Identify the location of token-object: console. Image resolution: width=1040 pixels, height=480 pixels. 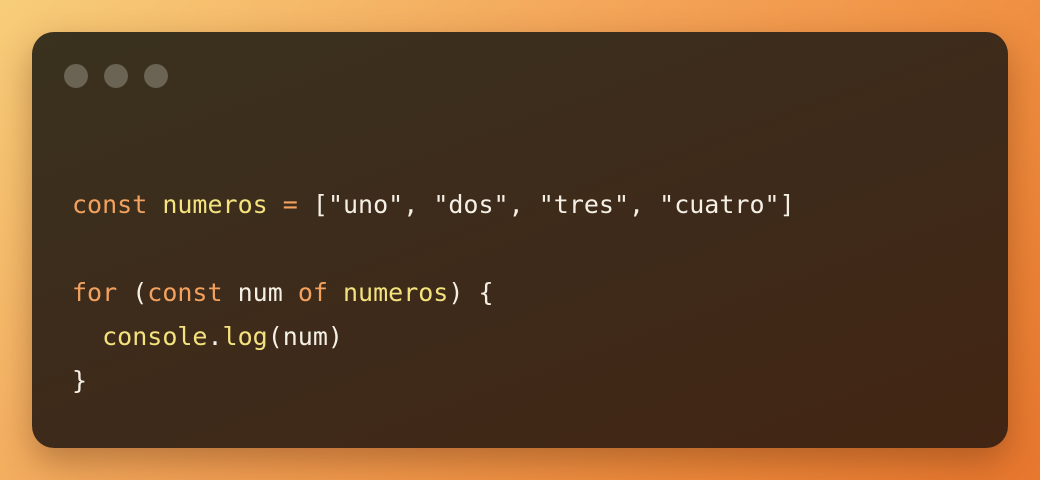
(155, 336).